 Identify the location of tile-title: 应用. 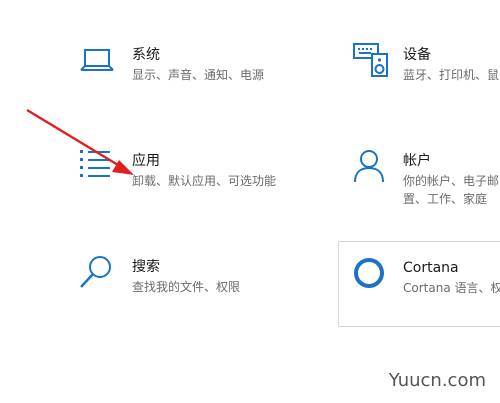
(146, 161).